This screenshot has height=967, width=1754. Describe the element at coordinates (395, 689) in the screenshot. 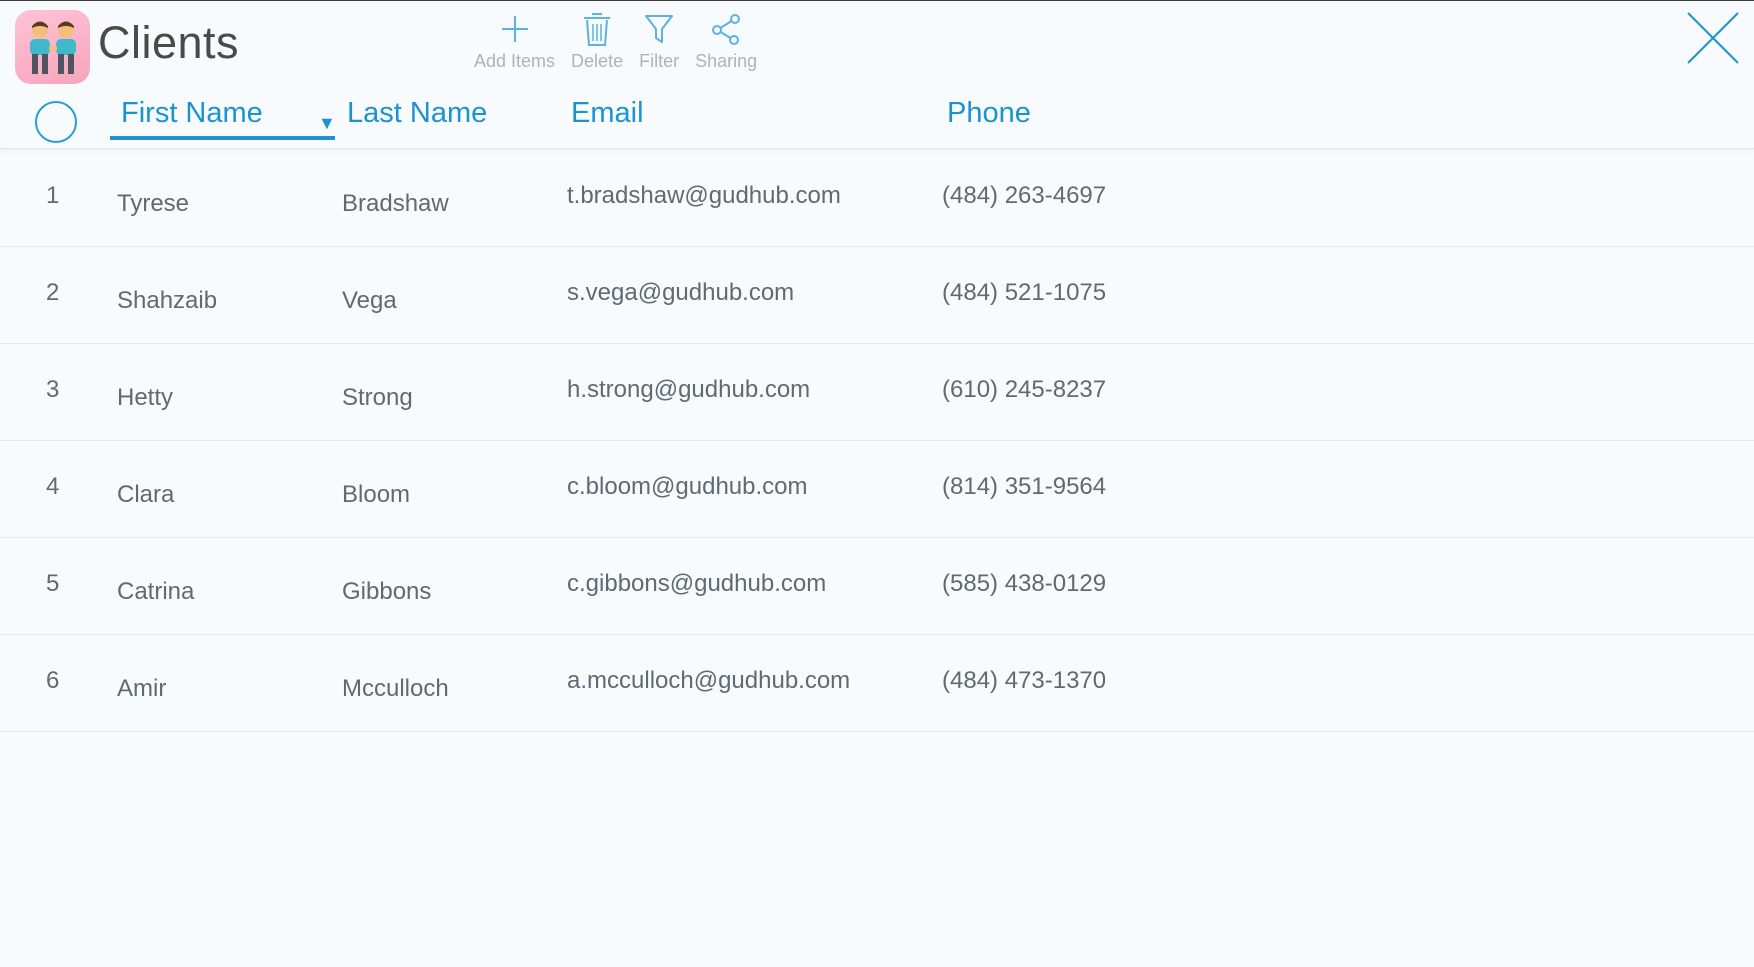

I see `cell-last-name: Mcculloch` at that location.